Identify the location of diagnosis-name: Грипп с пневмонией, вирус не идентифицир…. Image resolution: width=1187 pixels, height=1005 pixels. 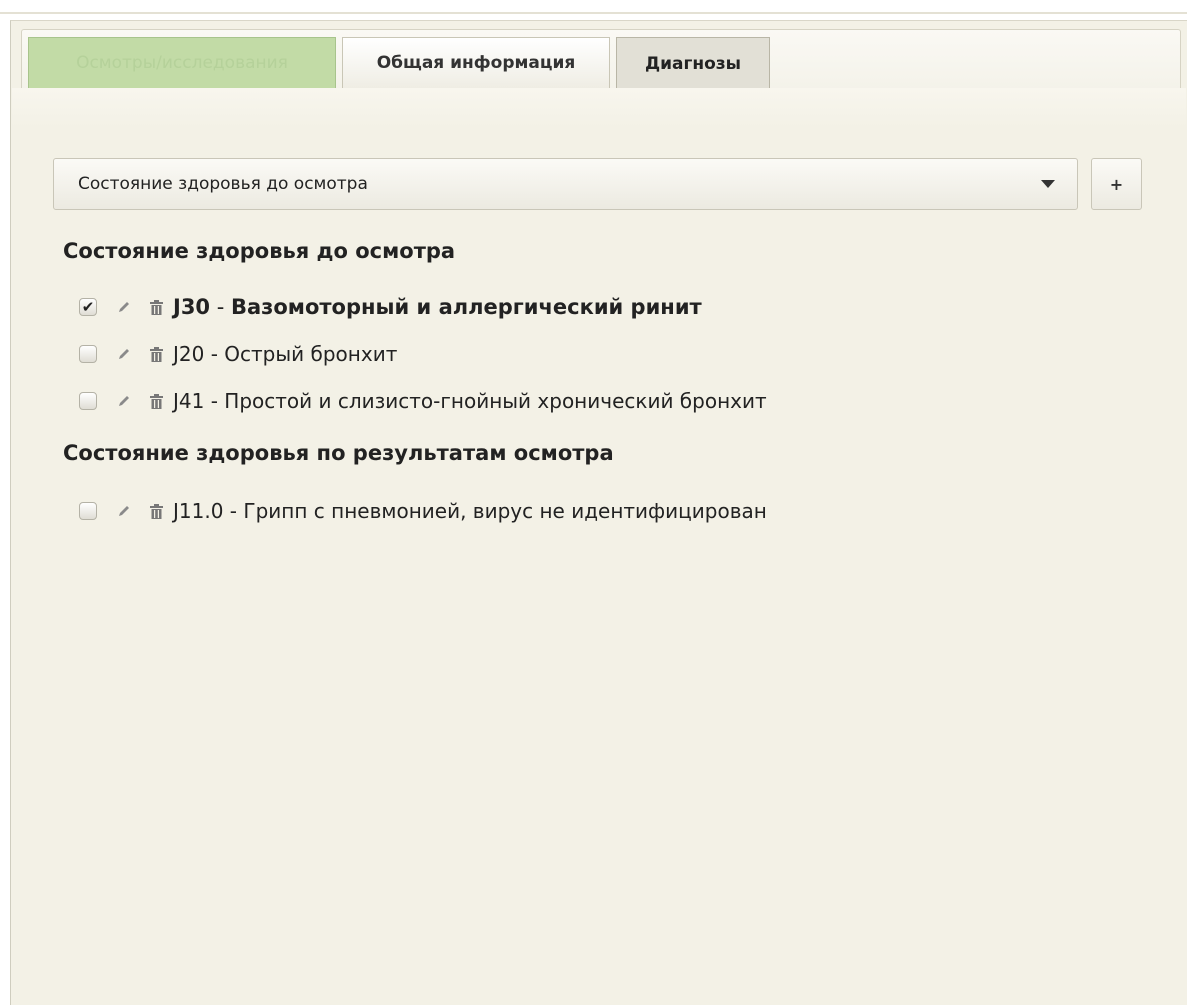
(505, 511).